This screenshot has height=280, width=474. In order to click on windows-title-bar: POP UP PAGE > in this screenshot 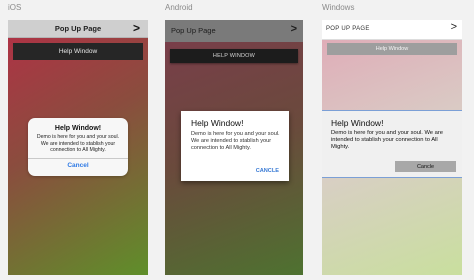, I will do `click(392, 30)`.